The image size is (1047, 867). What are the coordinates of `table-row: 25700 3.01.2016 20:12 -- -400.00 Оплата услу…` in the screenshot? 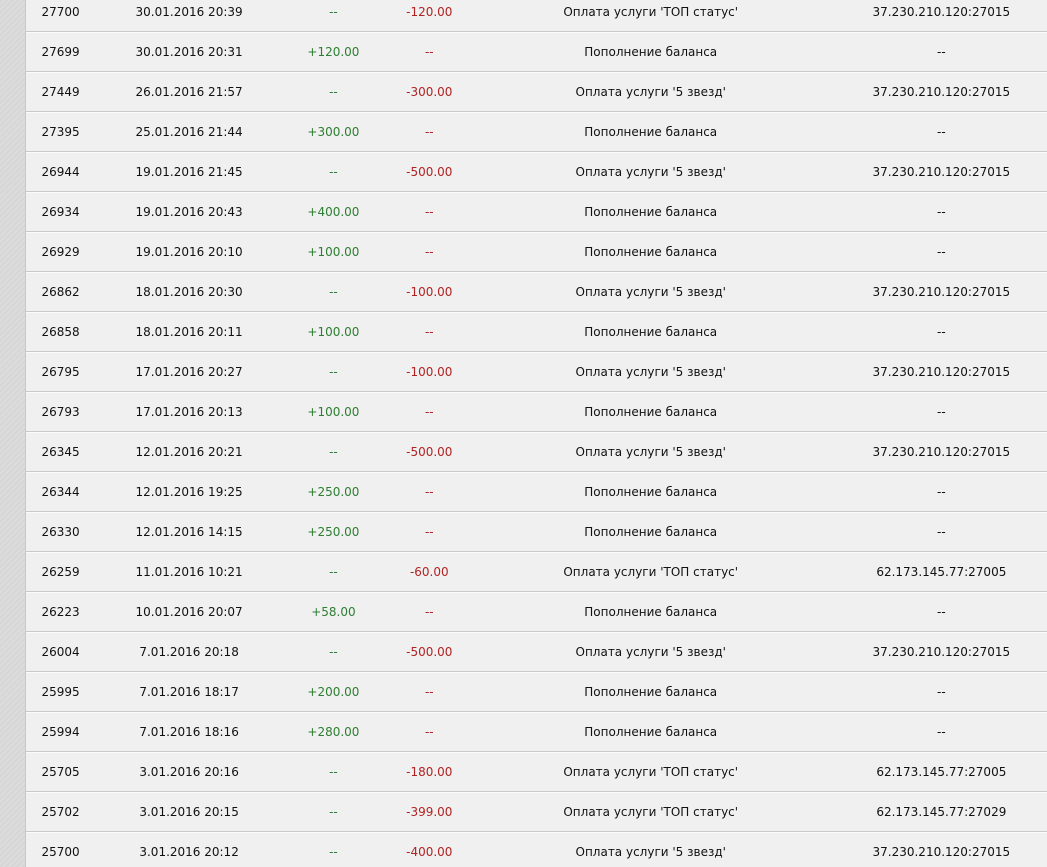 It's located at (536, 849).